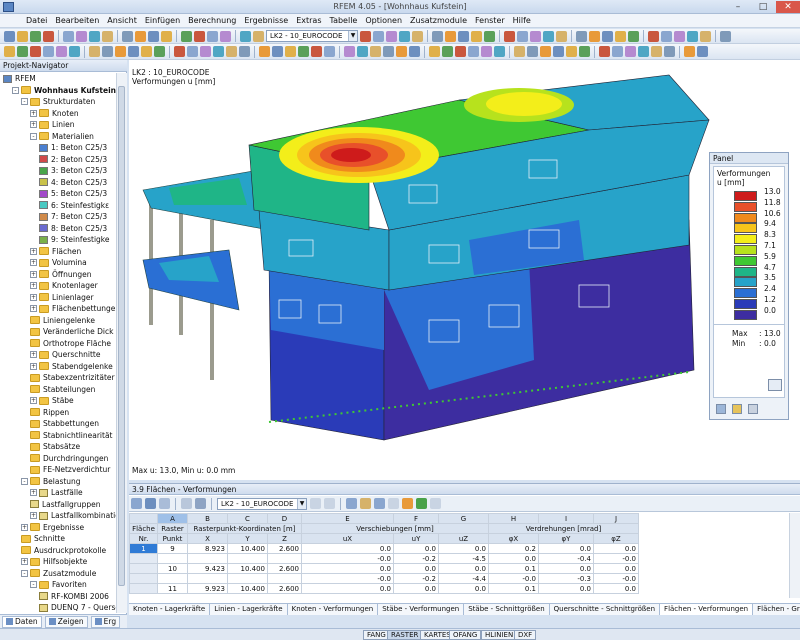  Describe the element at coordinates (513, 548) in the screenshot. I see `table-cell: 0.2` at that location.